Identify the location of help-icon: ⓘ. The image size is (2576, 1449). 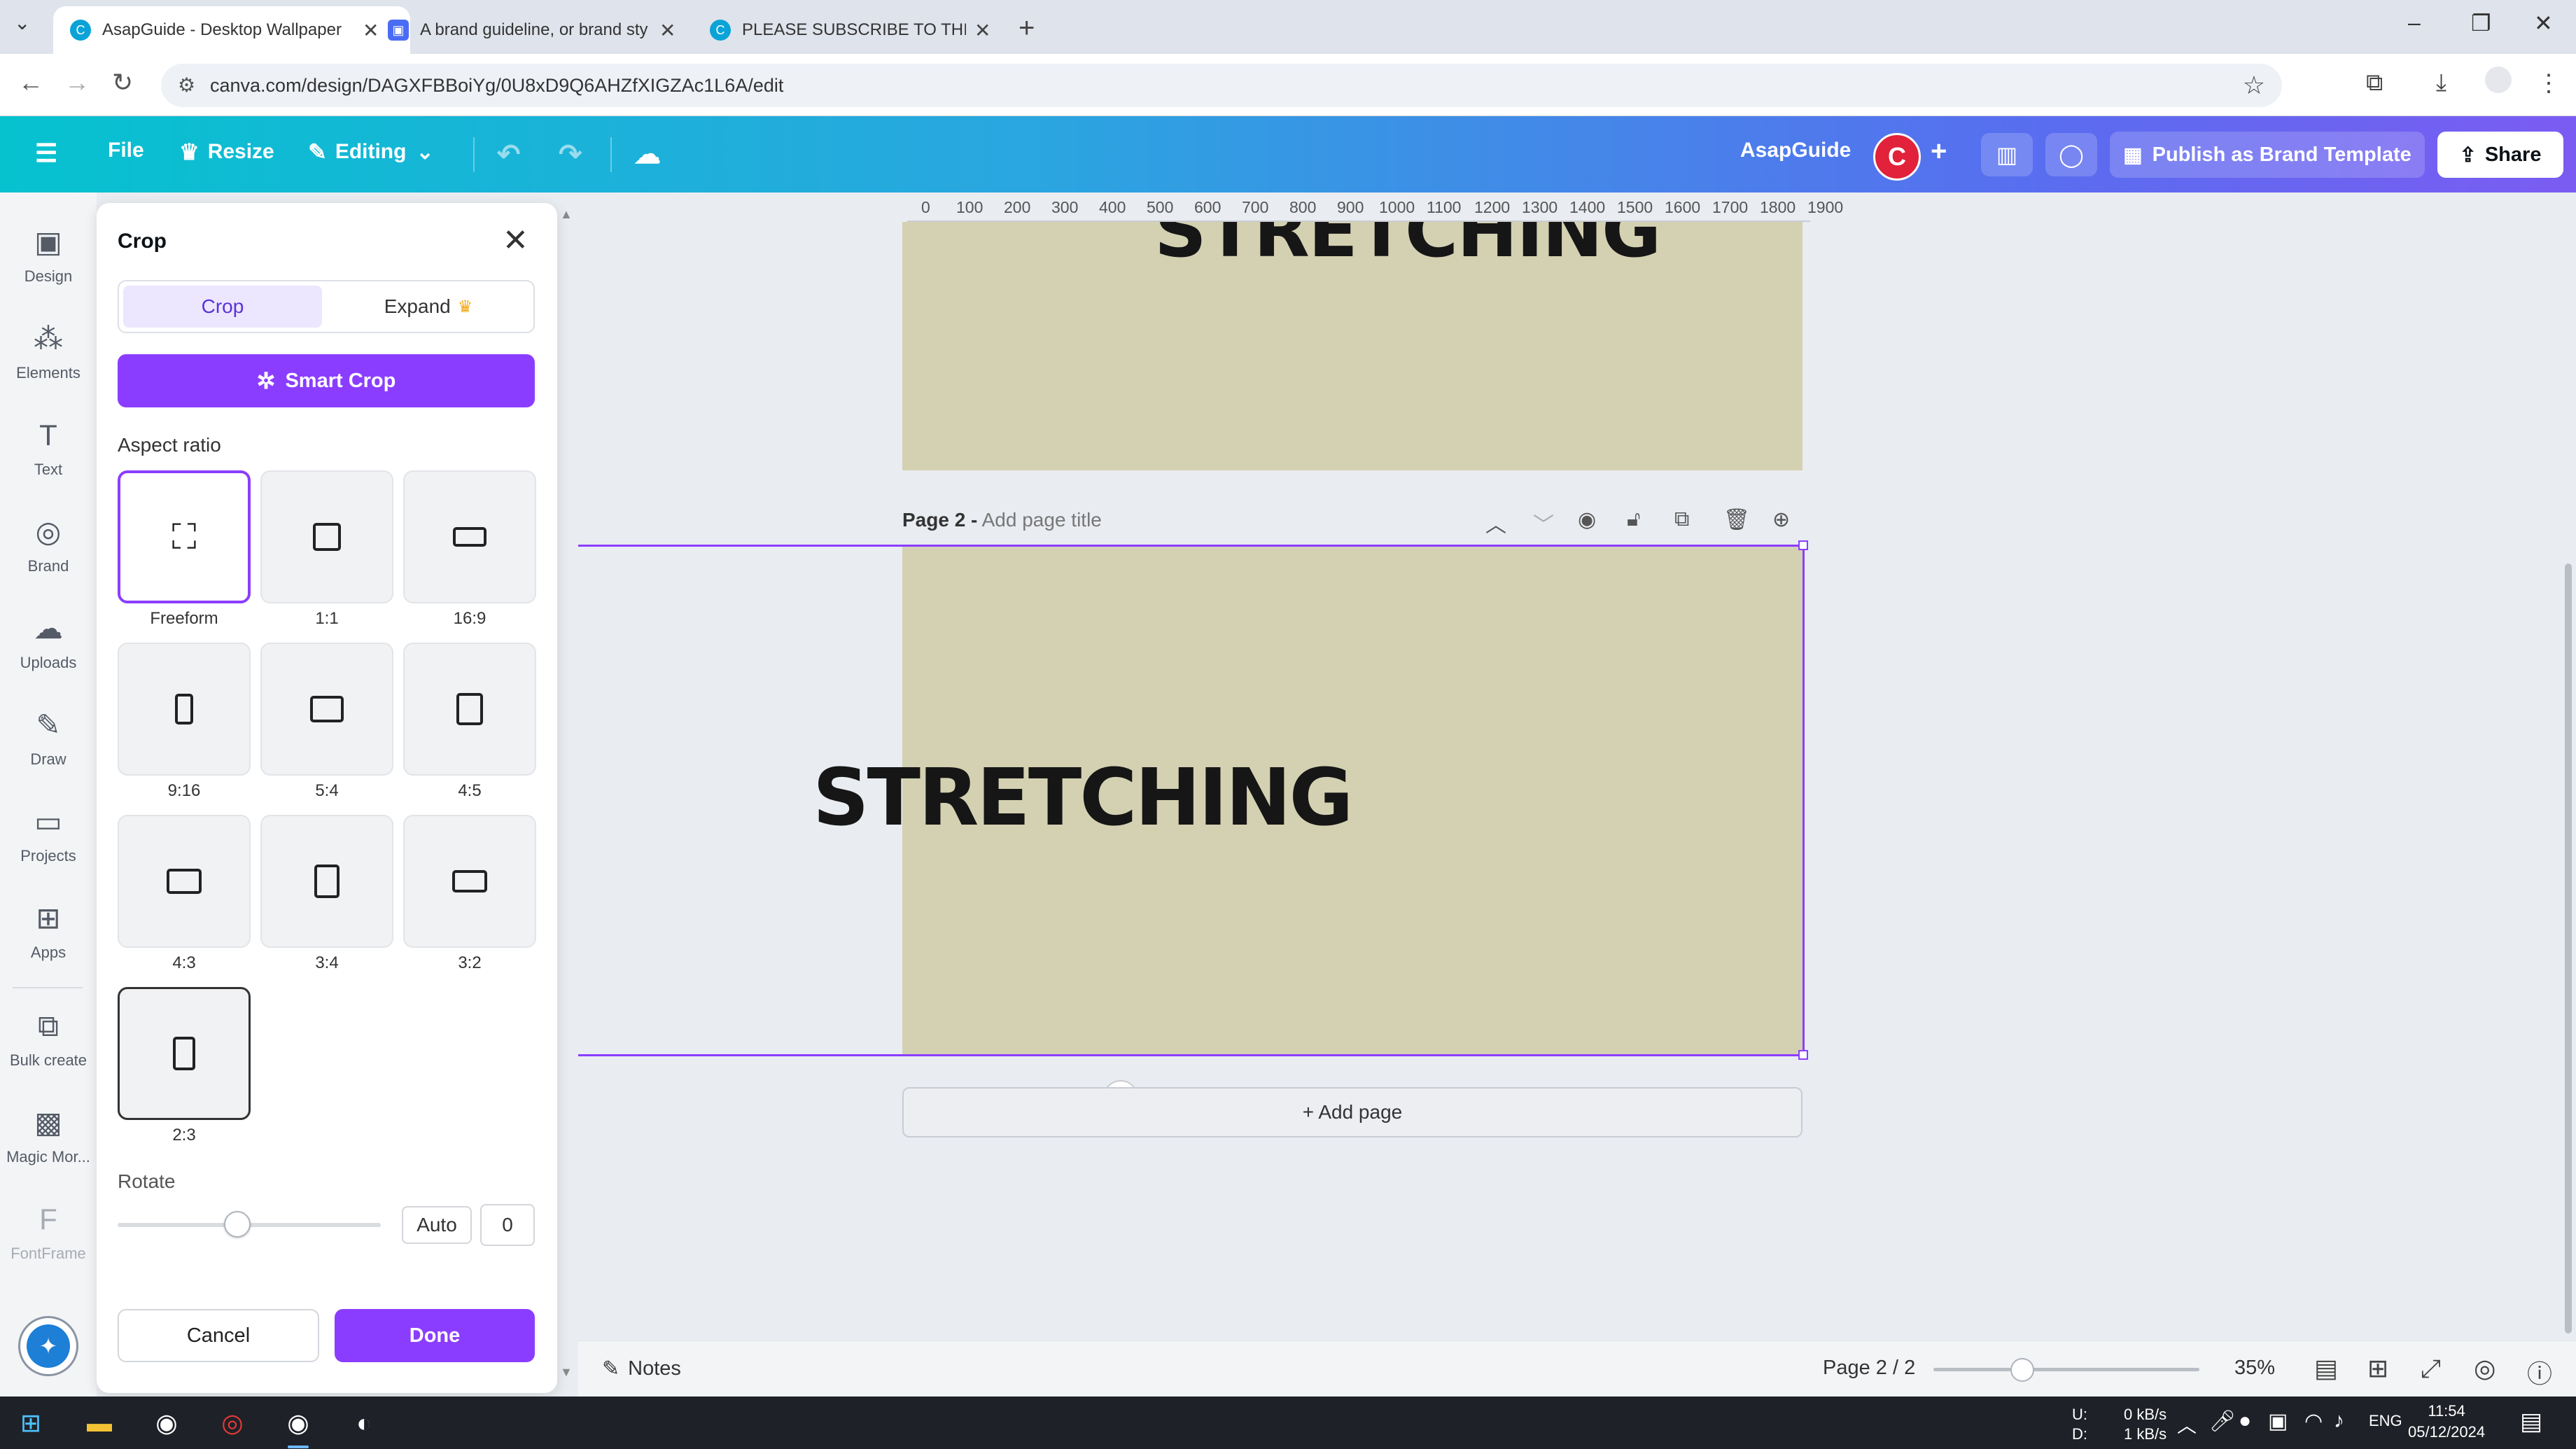
(2539, 1372).